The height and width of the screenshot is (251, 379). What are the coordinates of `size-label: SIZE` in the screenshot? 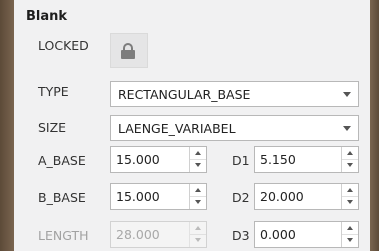 It's located at (52, 127).